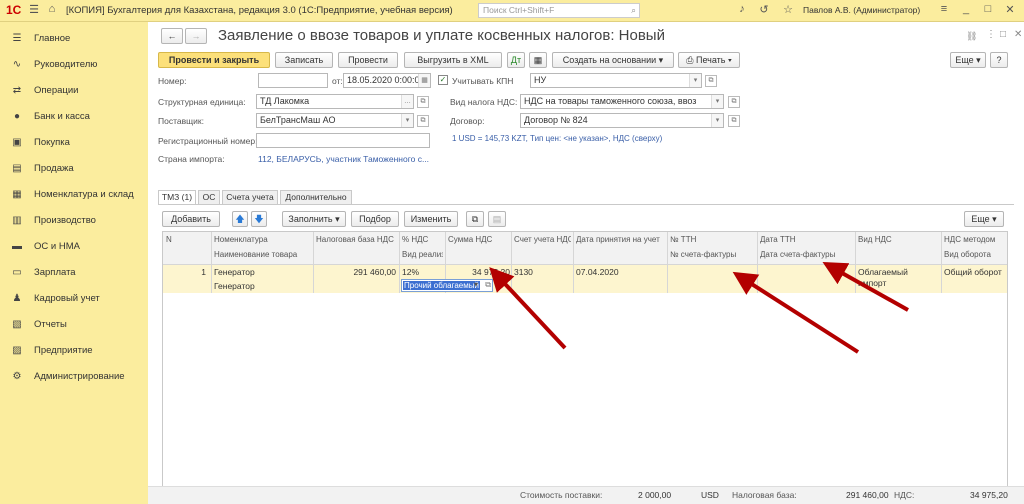 The image size is (1024, 504). I want to click on annotation-arrows, so click(699, 308).